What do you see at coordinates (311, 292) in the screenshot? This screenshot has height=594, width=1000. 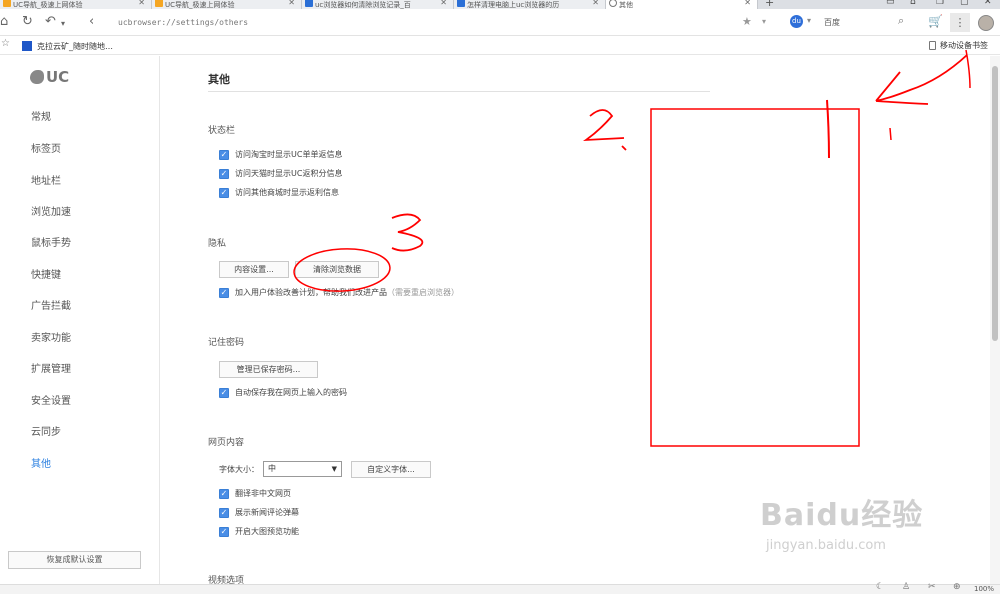 I see `option-label: 加入用户体验改善计划，帮助我们改进产品` at bounding box center [311, 292].